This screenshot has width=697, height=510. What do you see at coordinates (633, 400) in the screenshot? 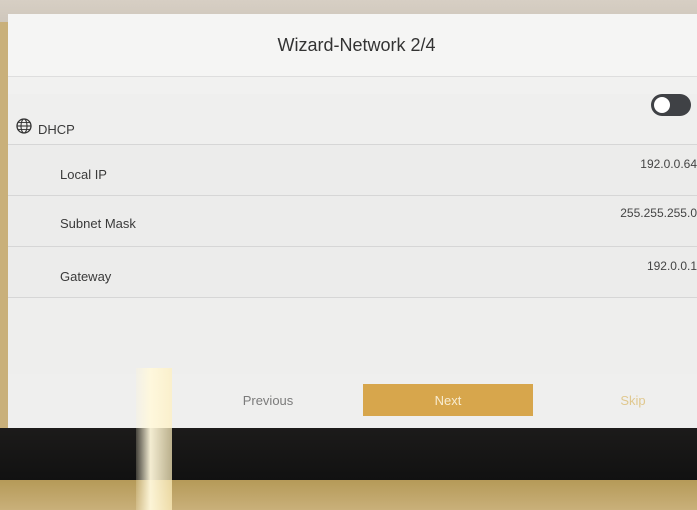
I see `skip-button: Skip` at bounding box center [633, 400].